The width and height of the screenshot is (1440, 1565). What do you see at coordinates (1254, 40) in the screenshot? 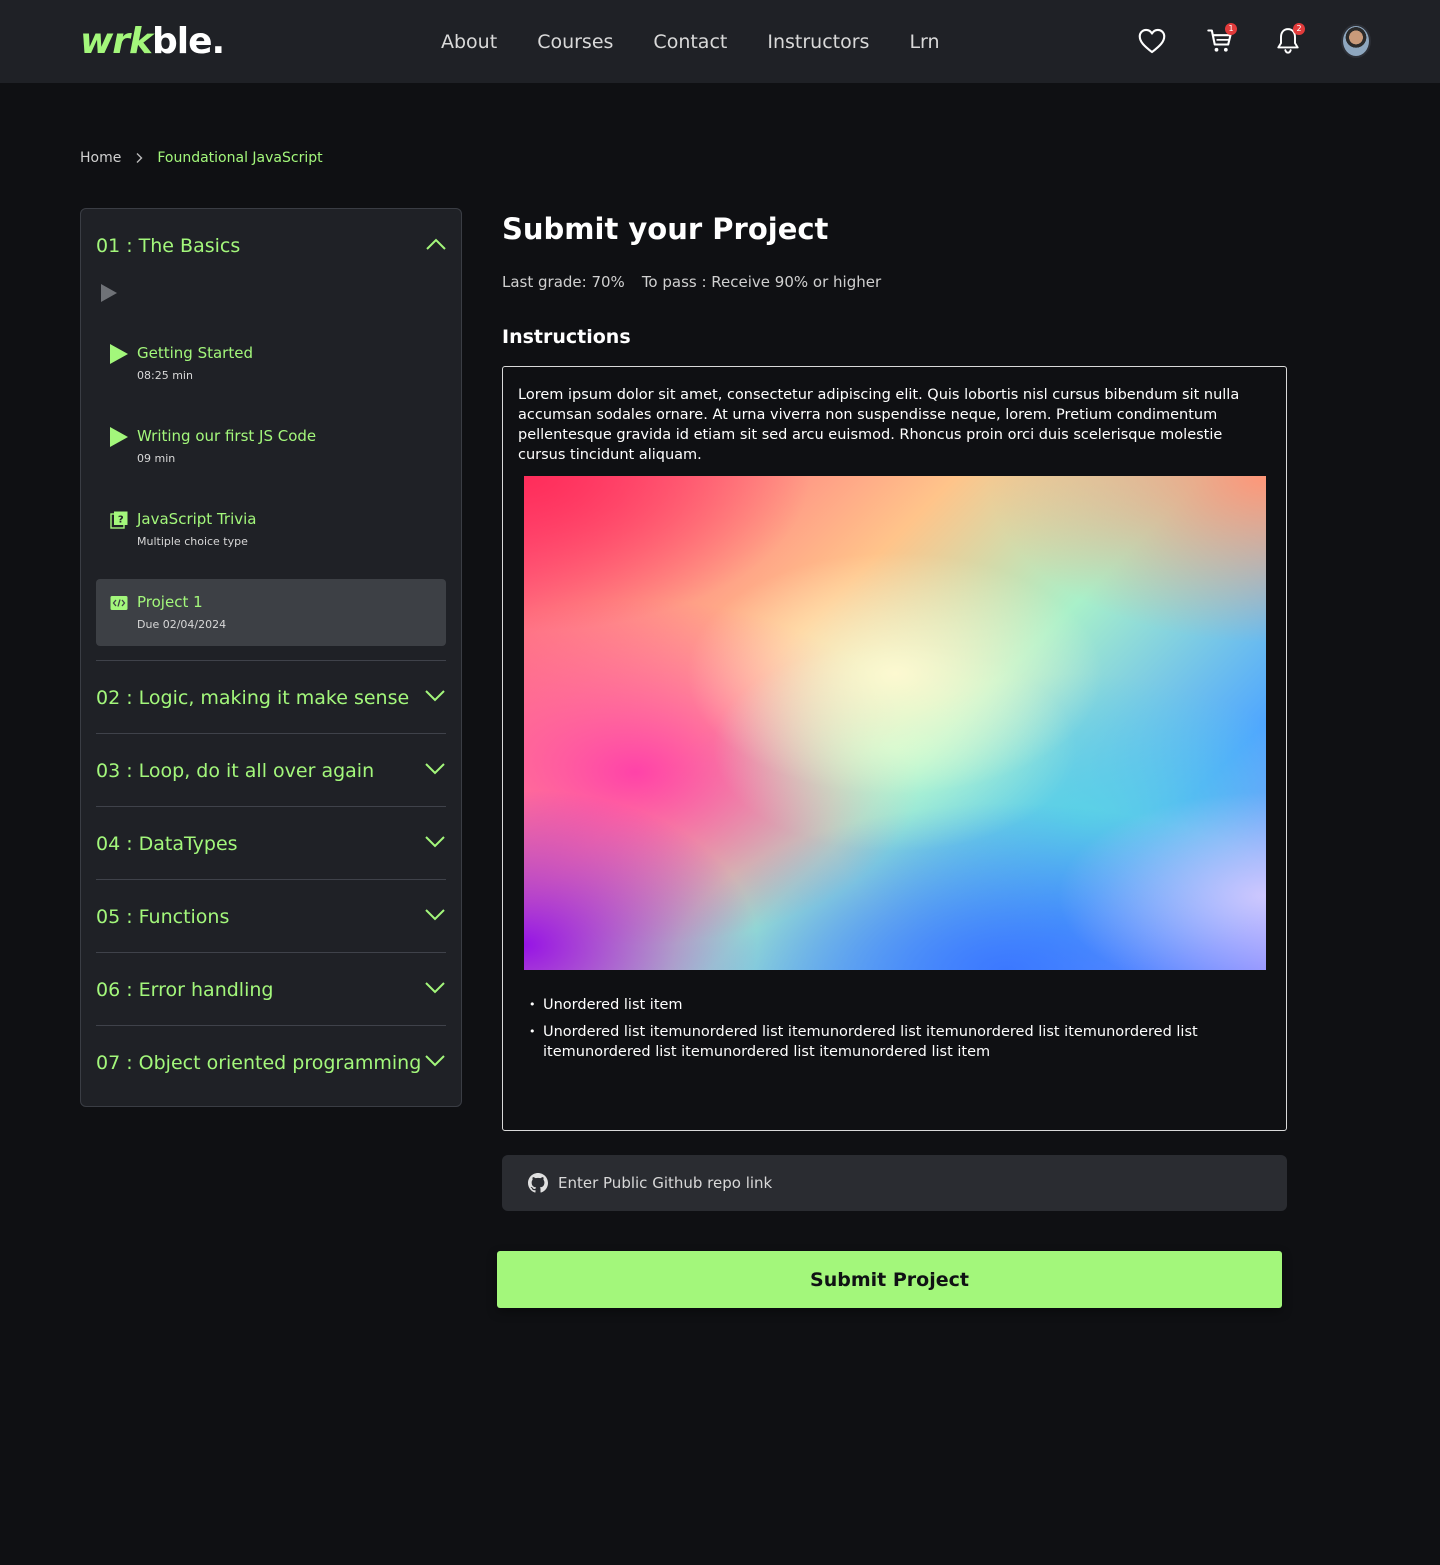
I see `header-actions: 1 2` at bounding box center [1254, 40].